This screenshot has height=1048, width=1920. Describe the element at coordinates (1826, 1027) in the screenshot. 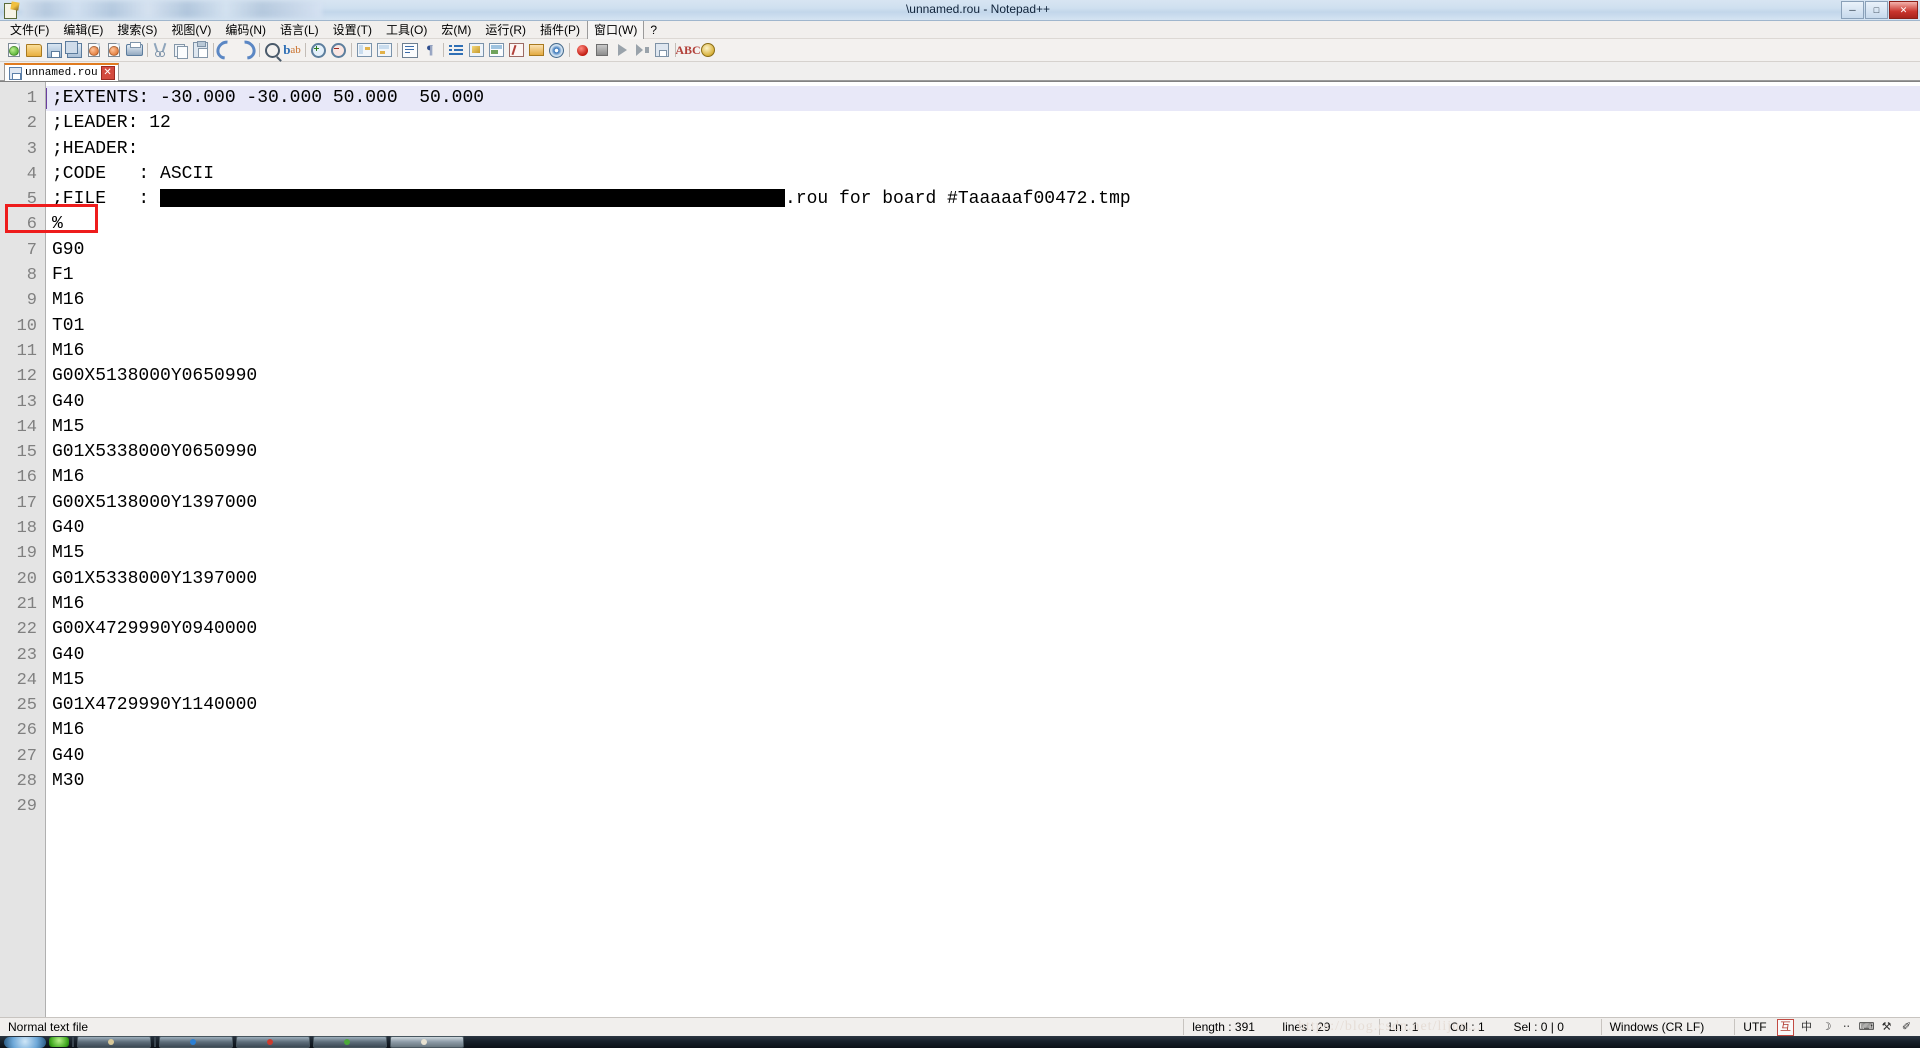

I see `ime-punctuation-icon: ☽` at that location.